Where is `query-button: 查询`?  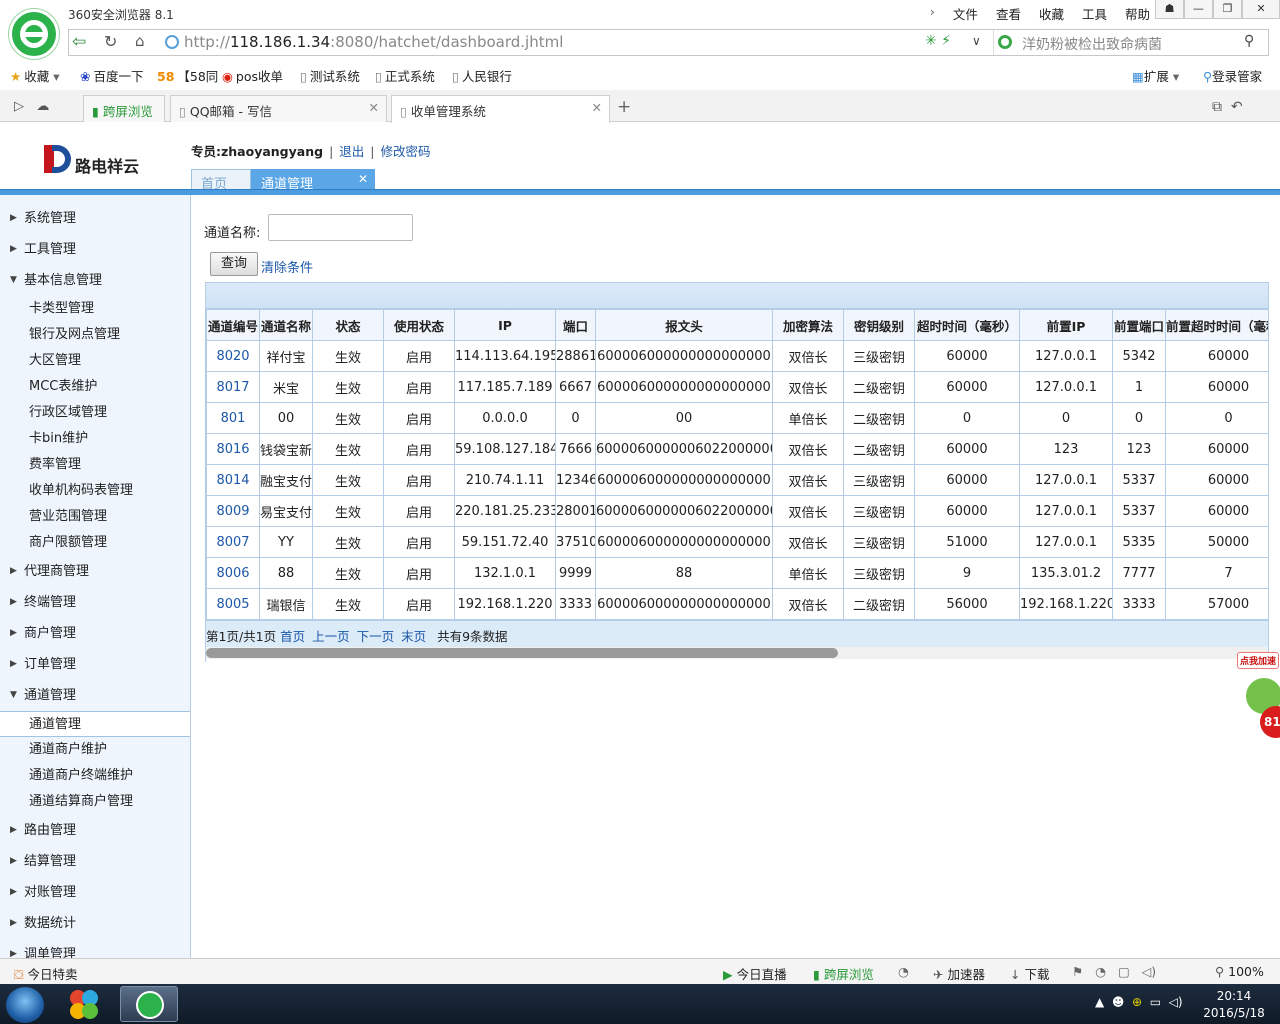
query-button: 查询 is located at coordinates (234, 264).